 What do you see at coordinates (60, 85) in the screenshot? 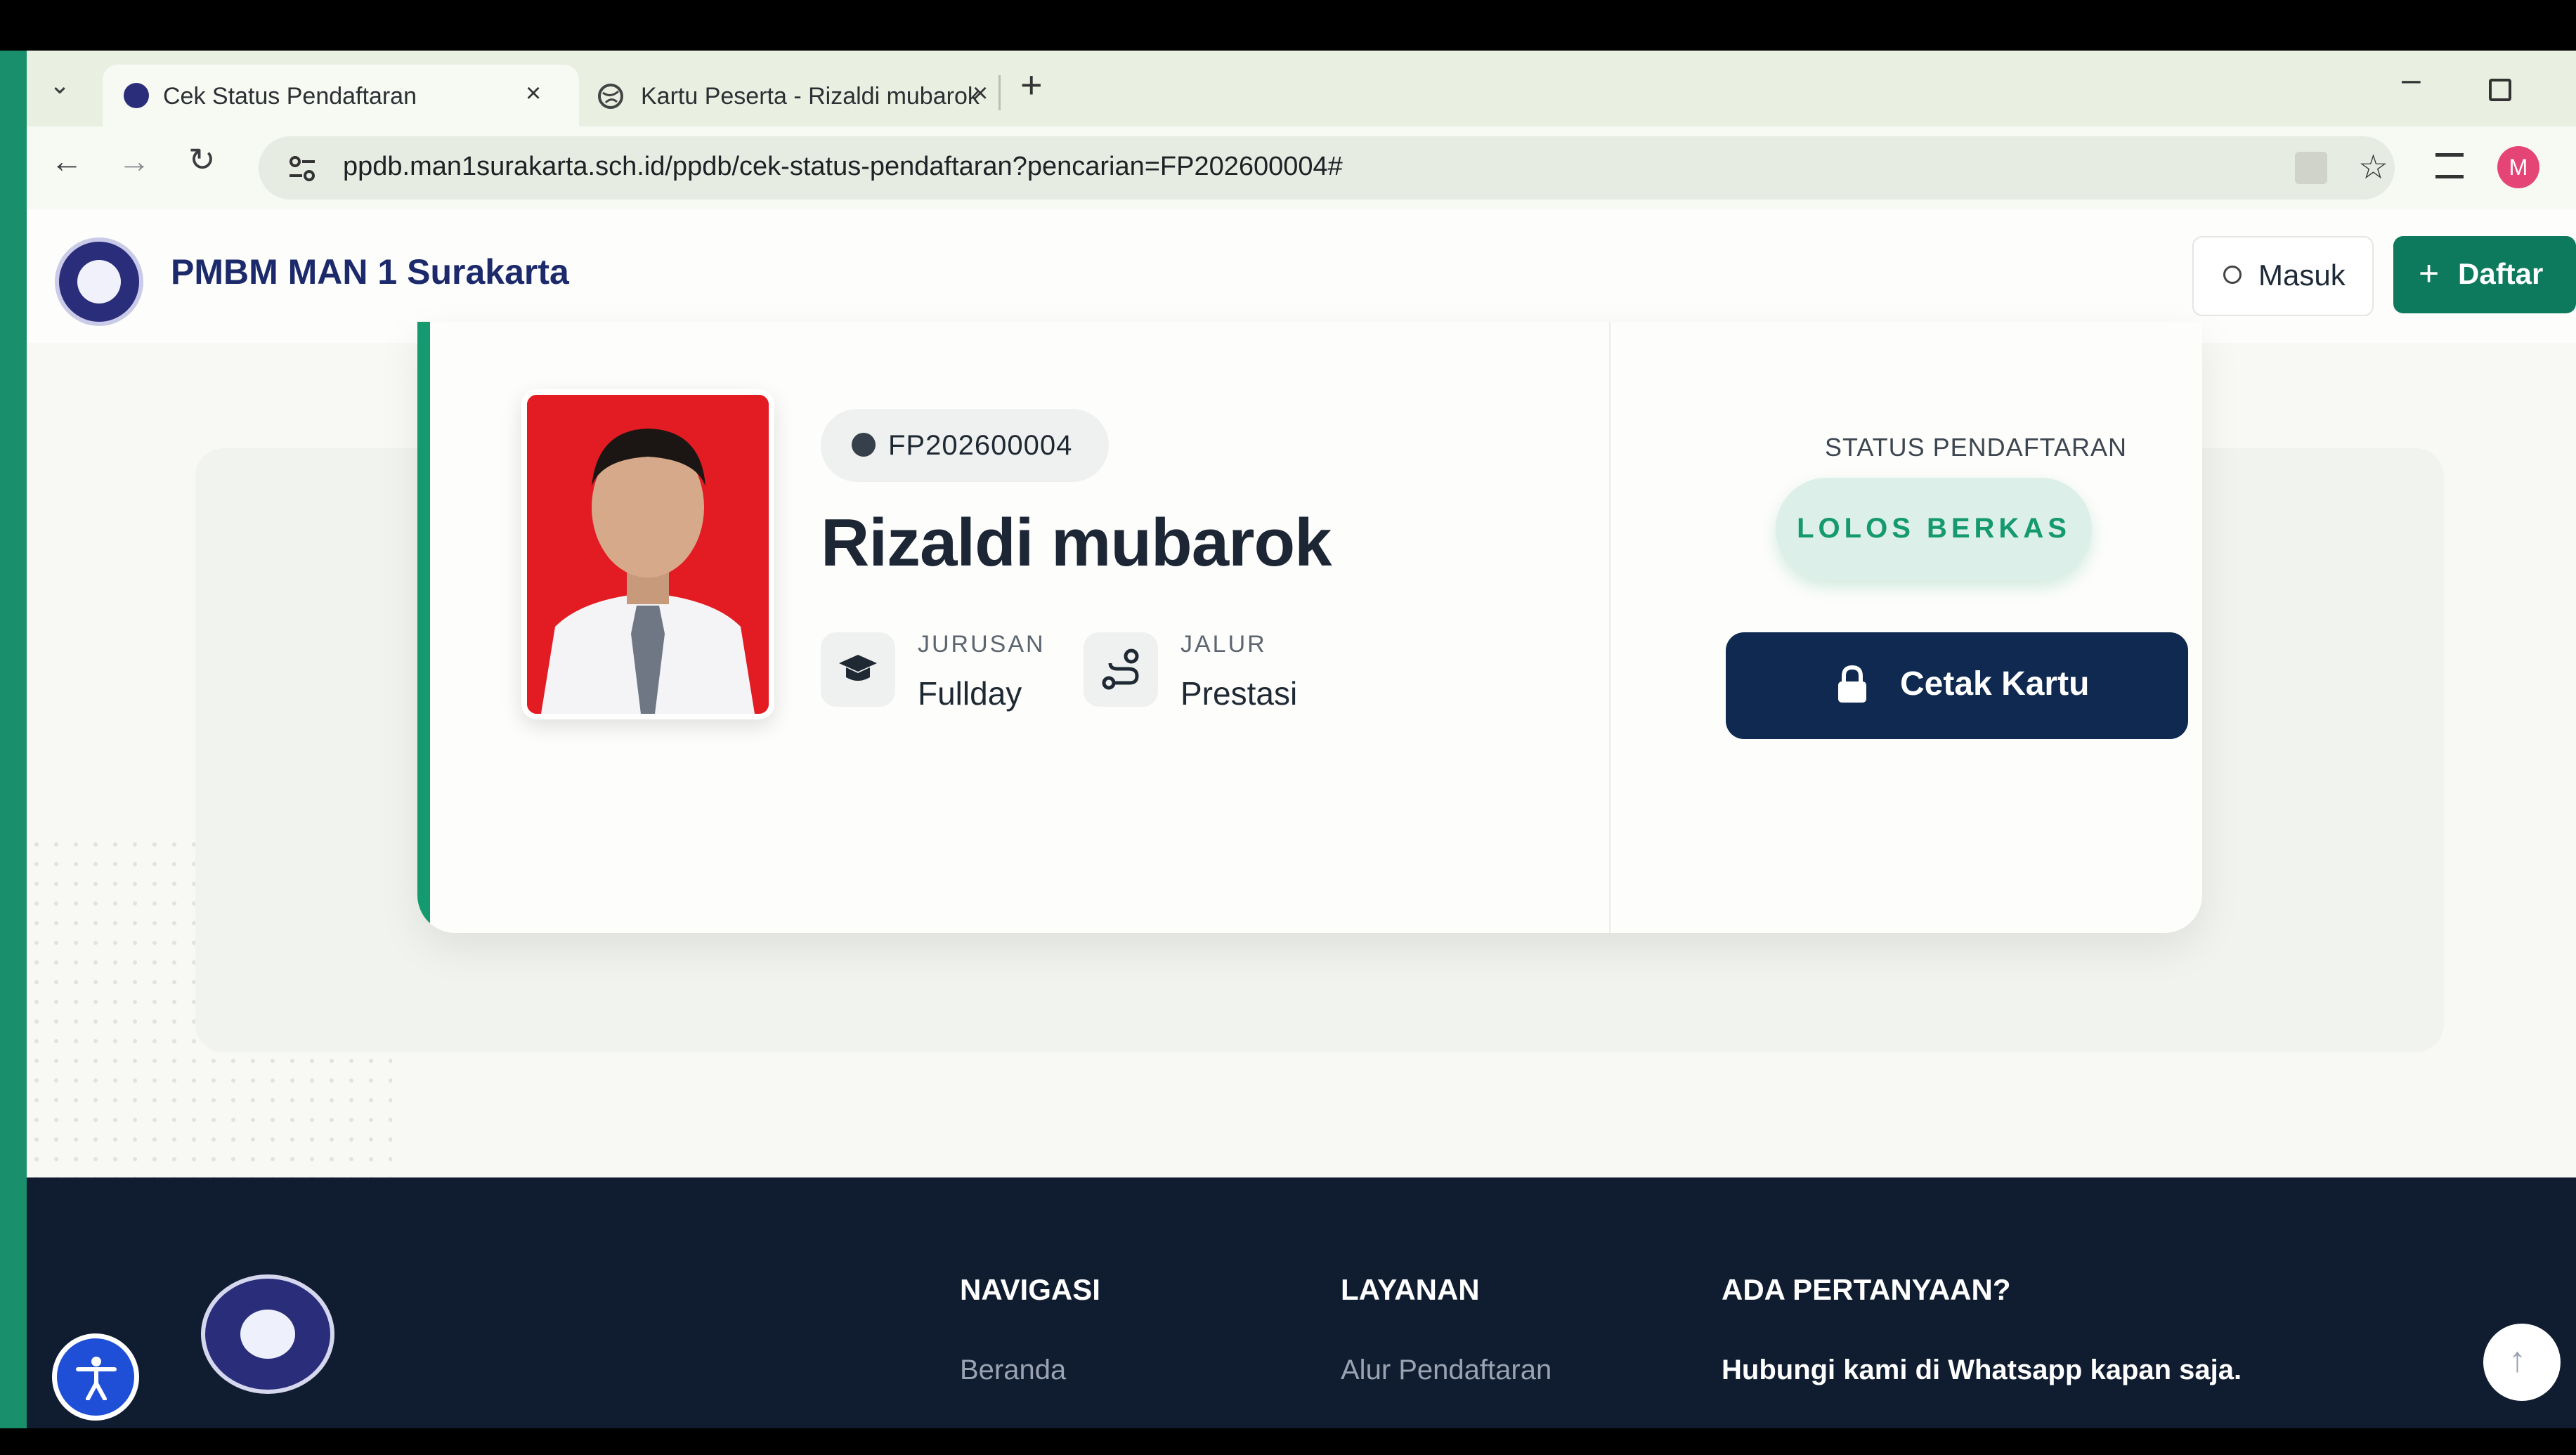
I see `tab-list-icon: ⌄` at bounding box center [60, 85].